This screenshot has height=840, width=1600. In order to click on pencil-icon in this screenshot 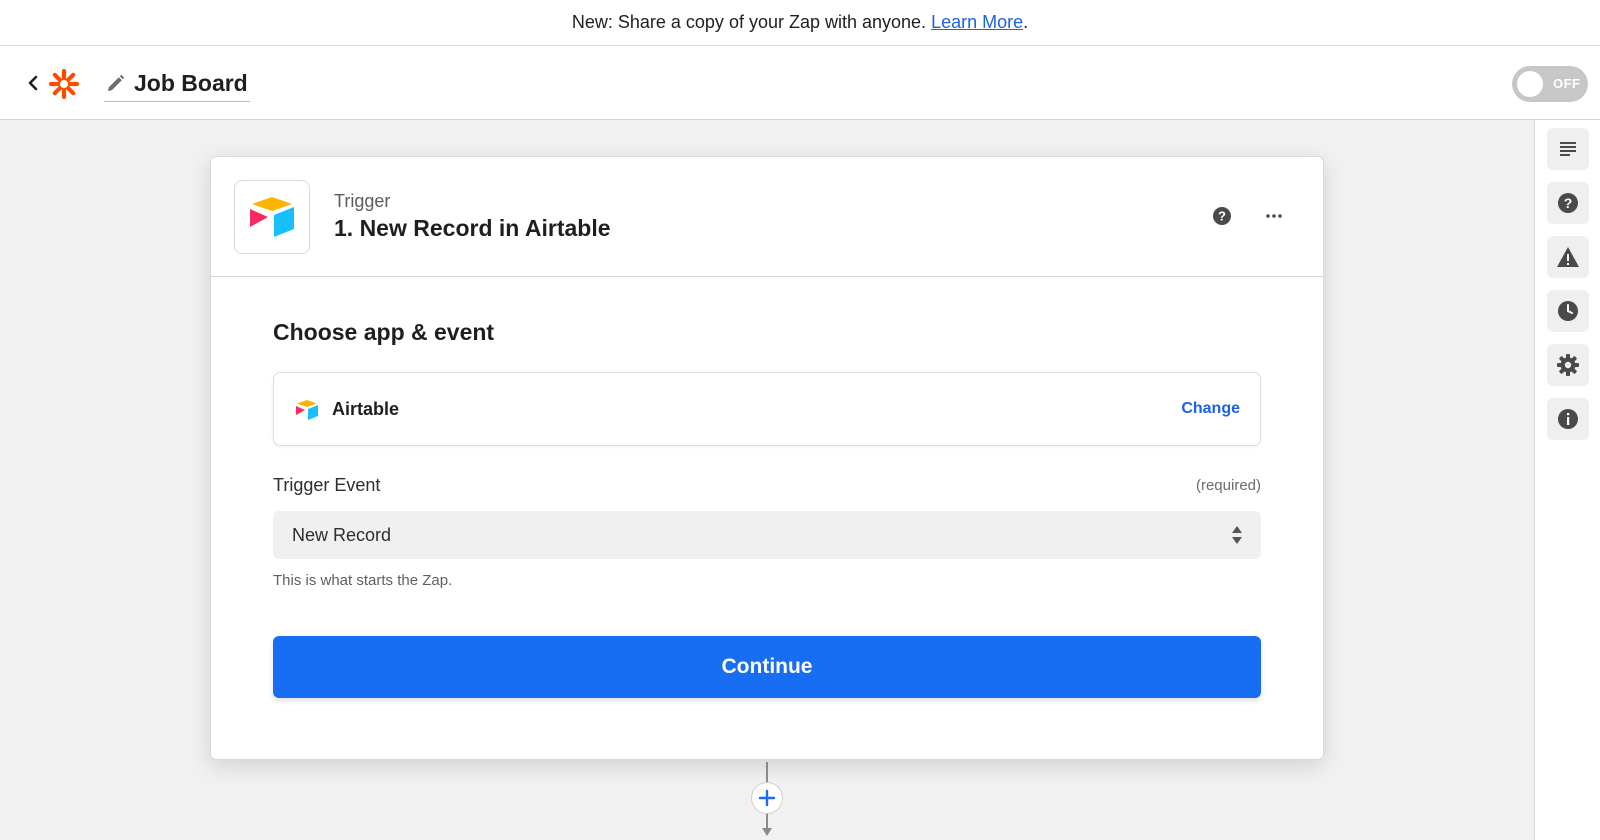, I will do `click(116, 82)`.